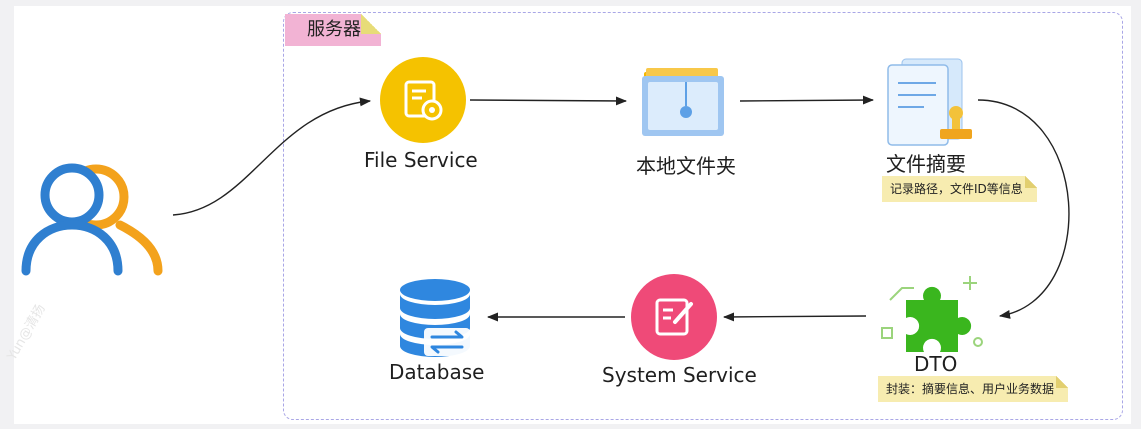  What do you see at coordinates (423, 100) in the screenshot?
I see `file-service-icon` at bounding box center [423, 100].